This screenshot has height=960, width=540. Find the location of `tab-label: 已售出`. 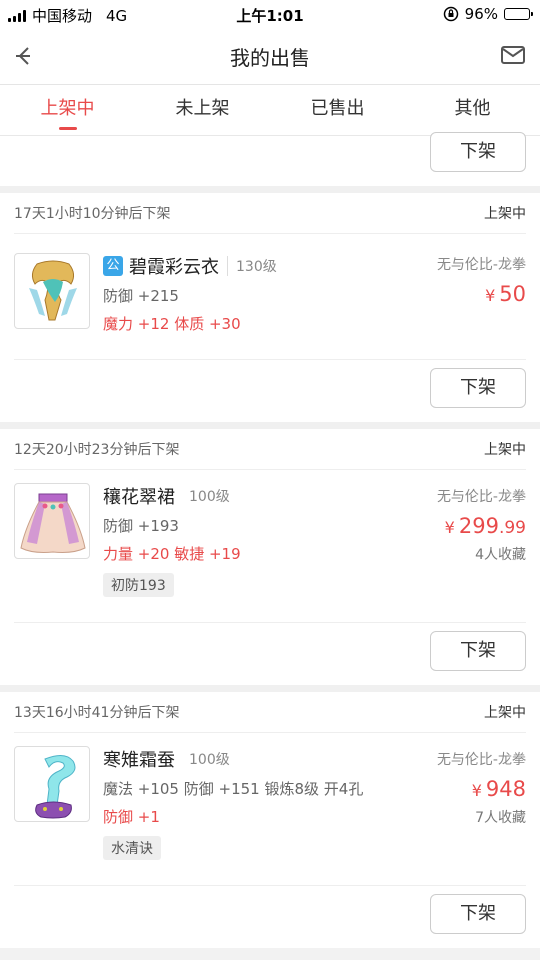

tab-label: 已售出 is located at coordinates (337, 108).